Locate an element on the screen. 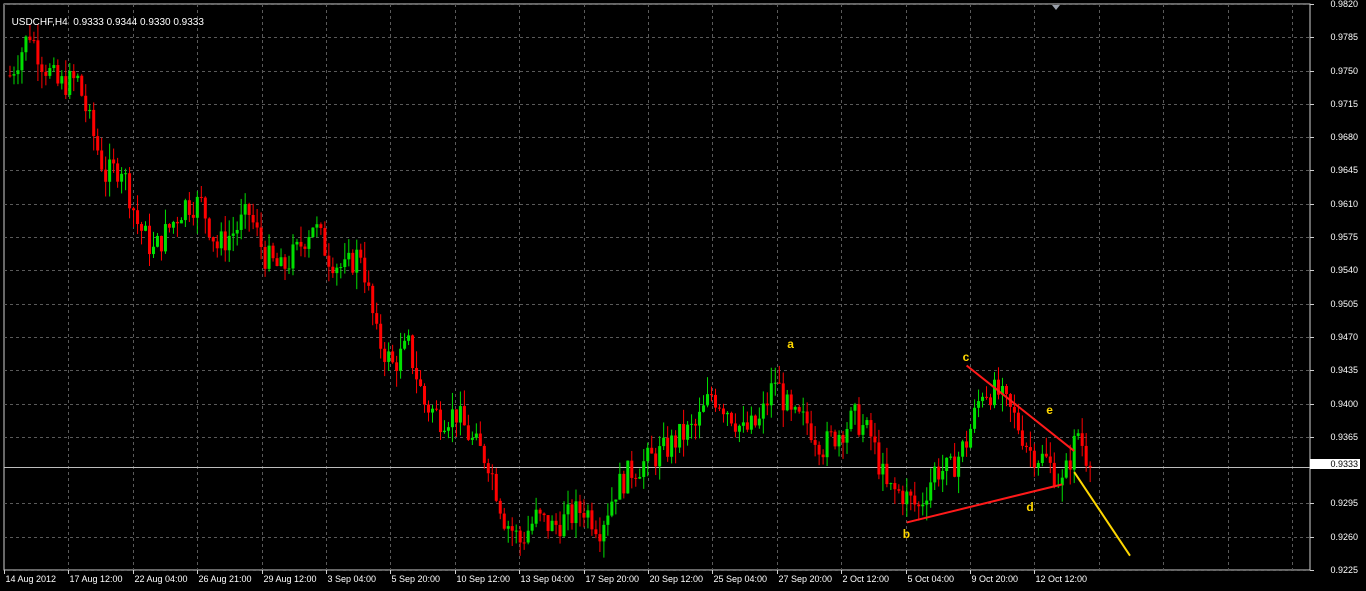 The image size is (1366, 591). y-tick-label: 0.9540 is located at coordinates (1344, 269).